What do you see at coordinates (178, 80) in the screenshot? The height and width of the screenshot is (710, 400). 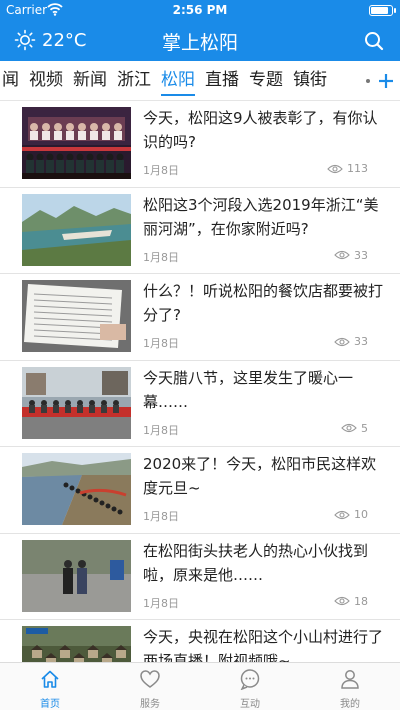 I see `tab-4: 松阳` at bounding box center [178, 80].